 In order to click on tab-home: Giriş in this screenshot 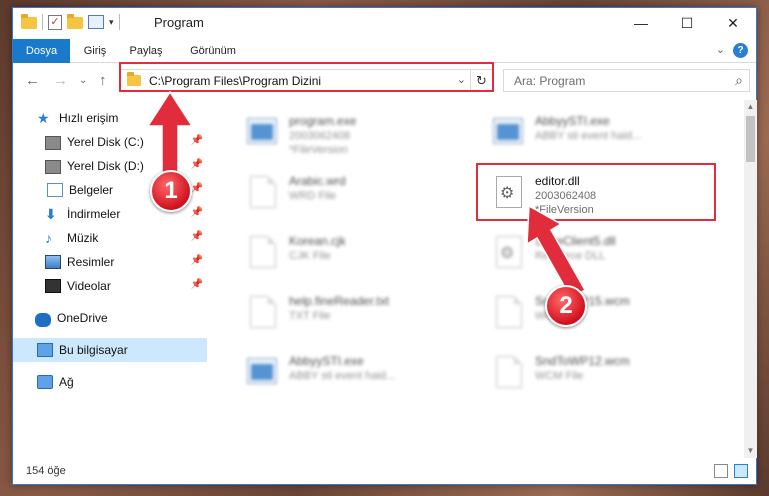, I will do `click(95, 51)`.